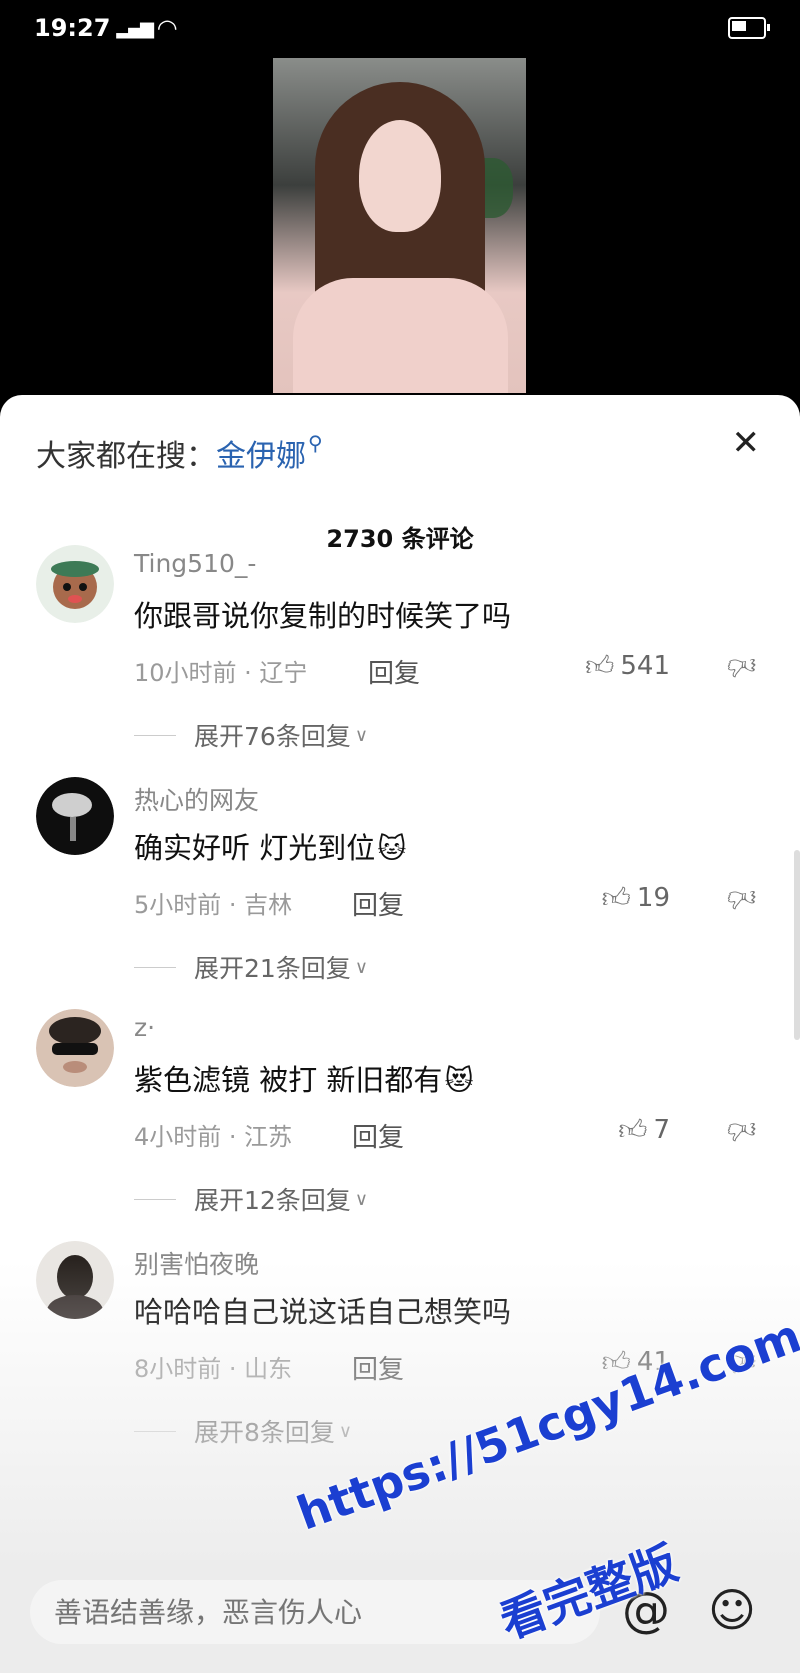 This screenshot has height=1673, width=800. Describe the element at coordinates (264, 1432) in the screenshot. I see `expand-label: 展开8条回复` at that location.